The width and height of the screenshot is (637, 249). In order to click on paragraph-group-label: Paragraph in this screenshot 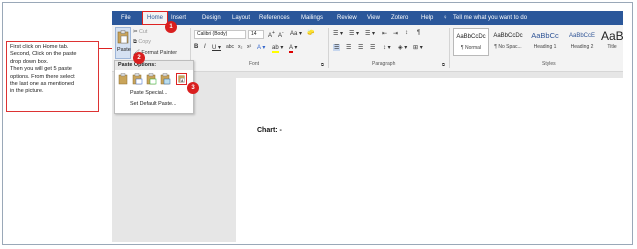, I will do `click(384, 64)`.